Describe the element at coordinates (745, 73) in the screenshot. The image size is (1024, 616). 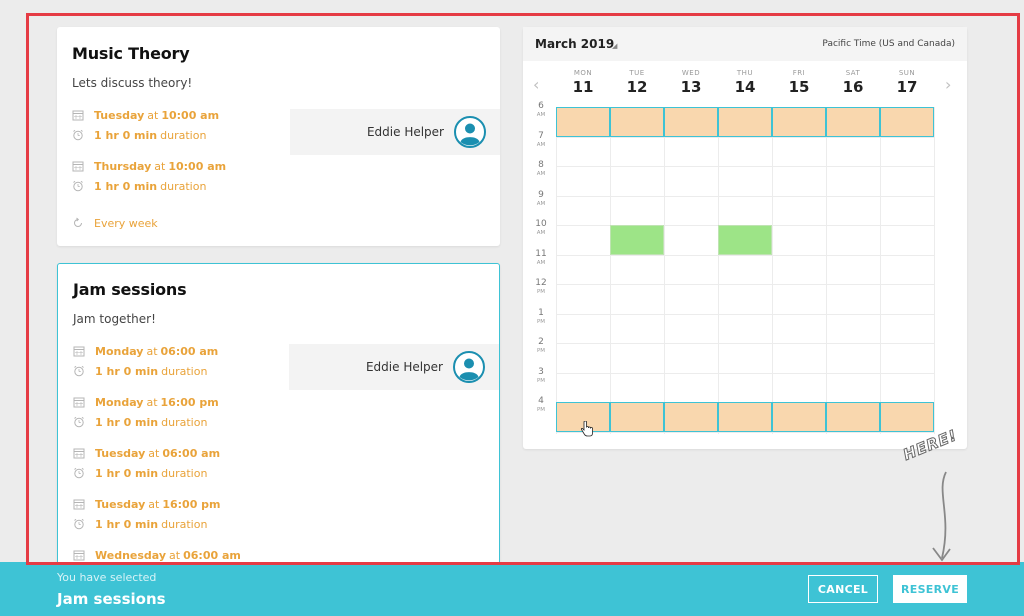
I see `day-of-week: THU` at that location.